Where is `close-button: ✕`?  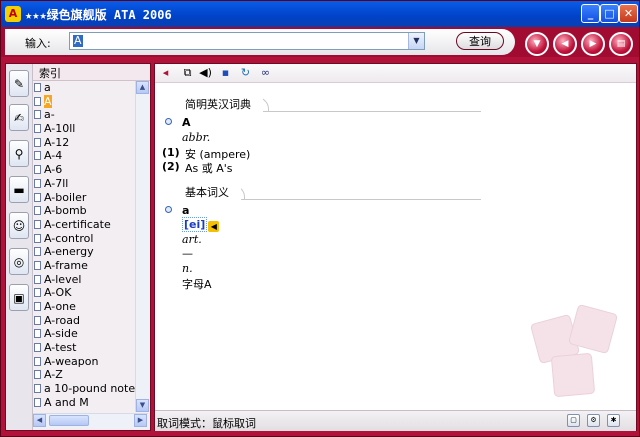 close-button: ✕ is located at coordinates (628, 13).